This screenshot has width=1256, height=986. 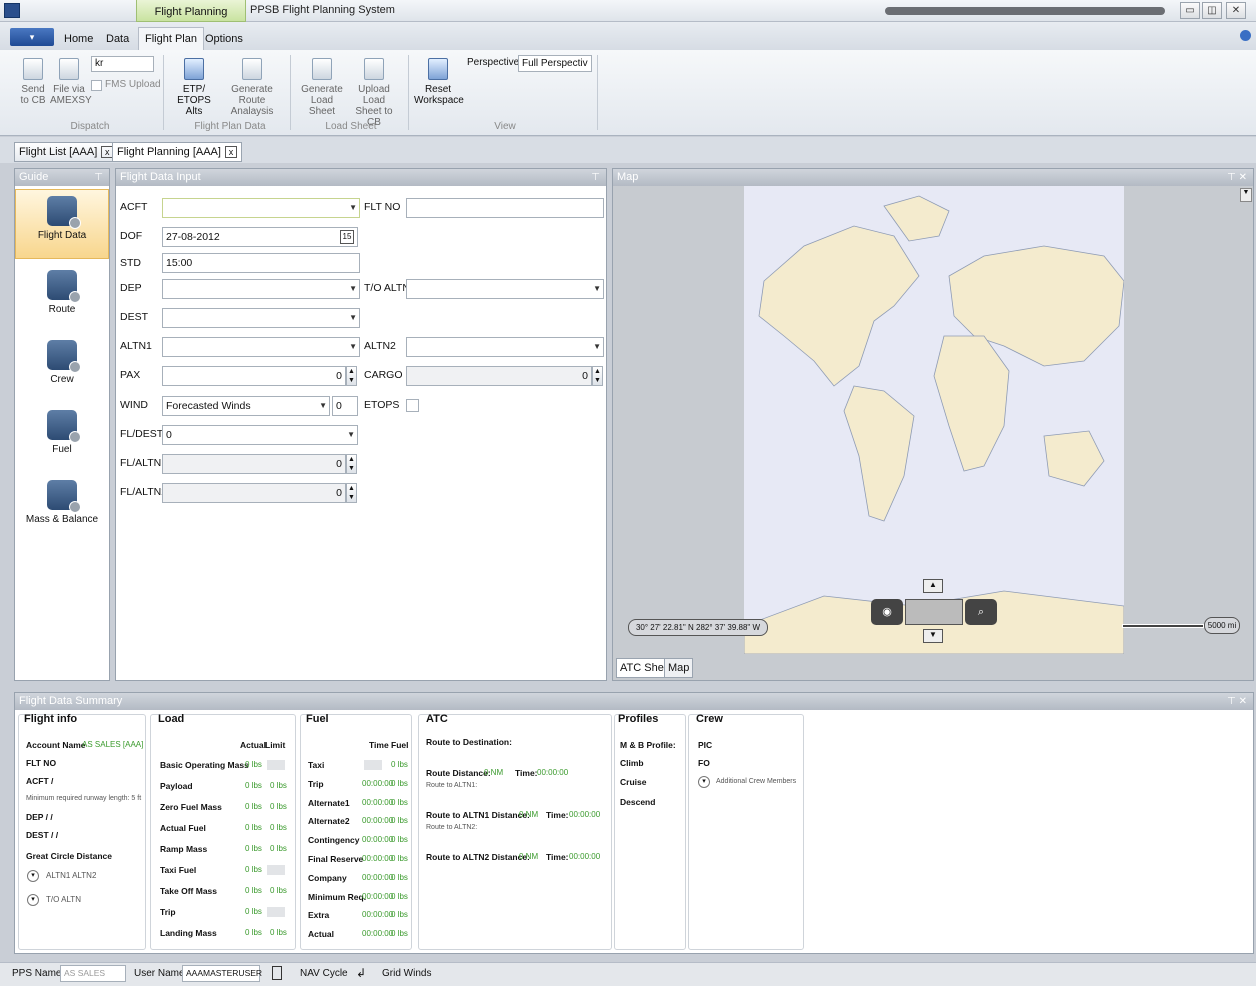 What do you see at coordinates (452, 827) in the screenshot?
I see `route-to-altn2: Route to ALTN2:` at bounding box center [452, 827].